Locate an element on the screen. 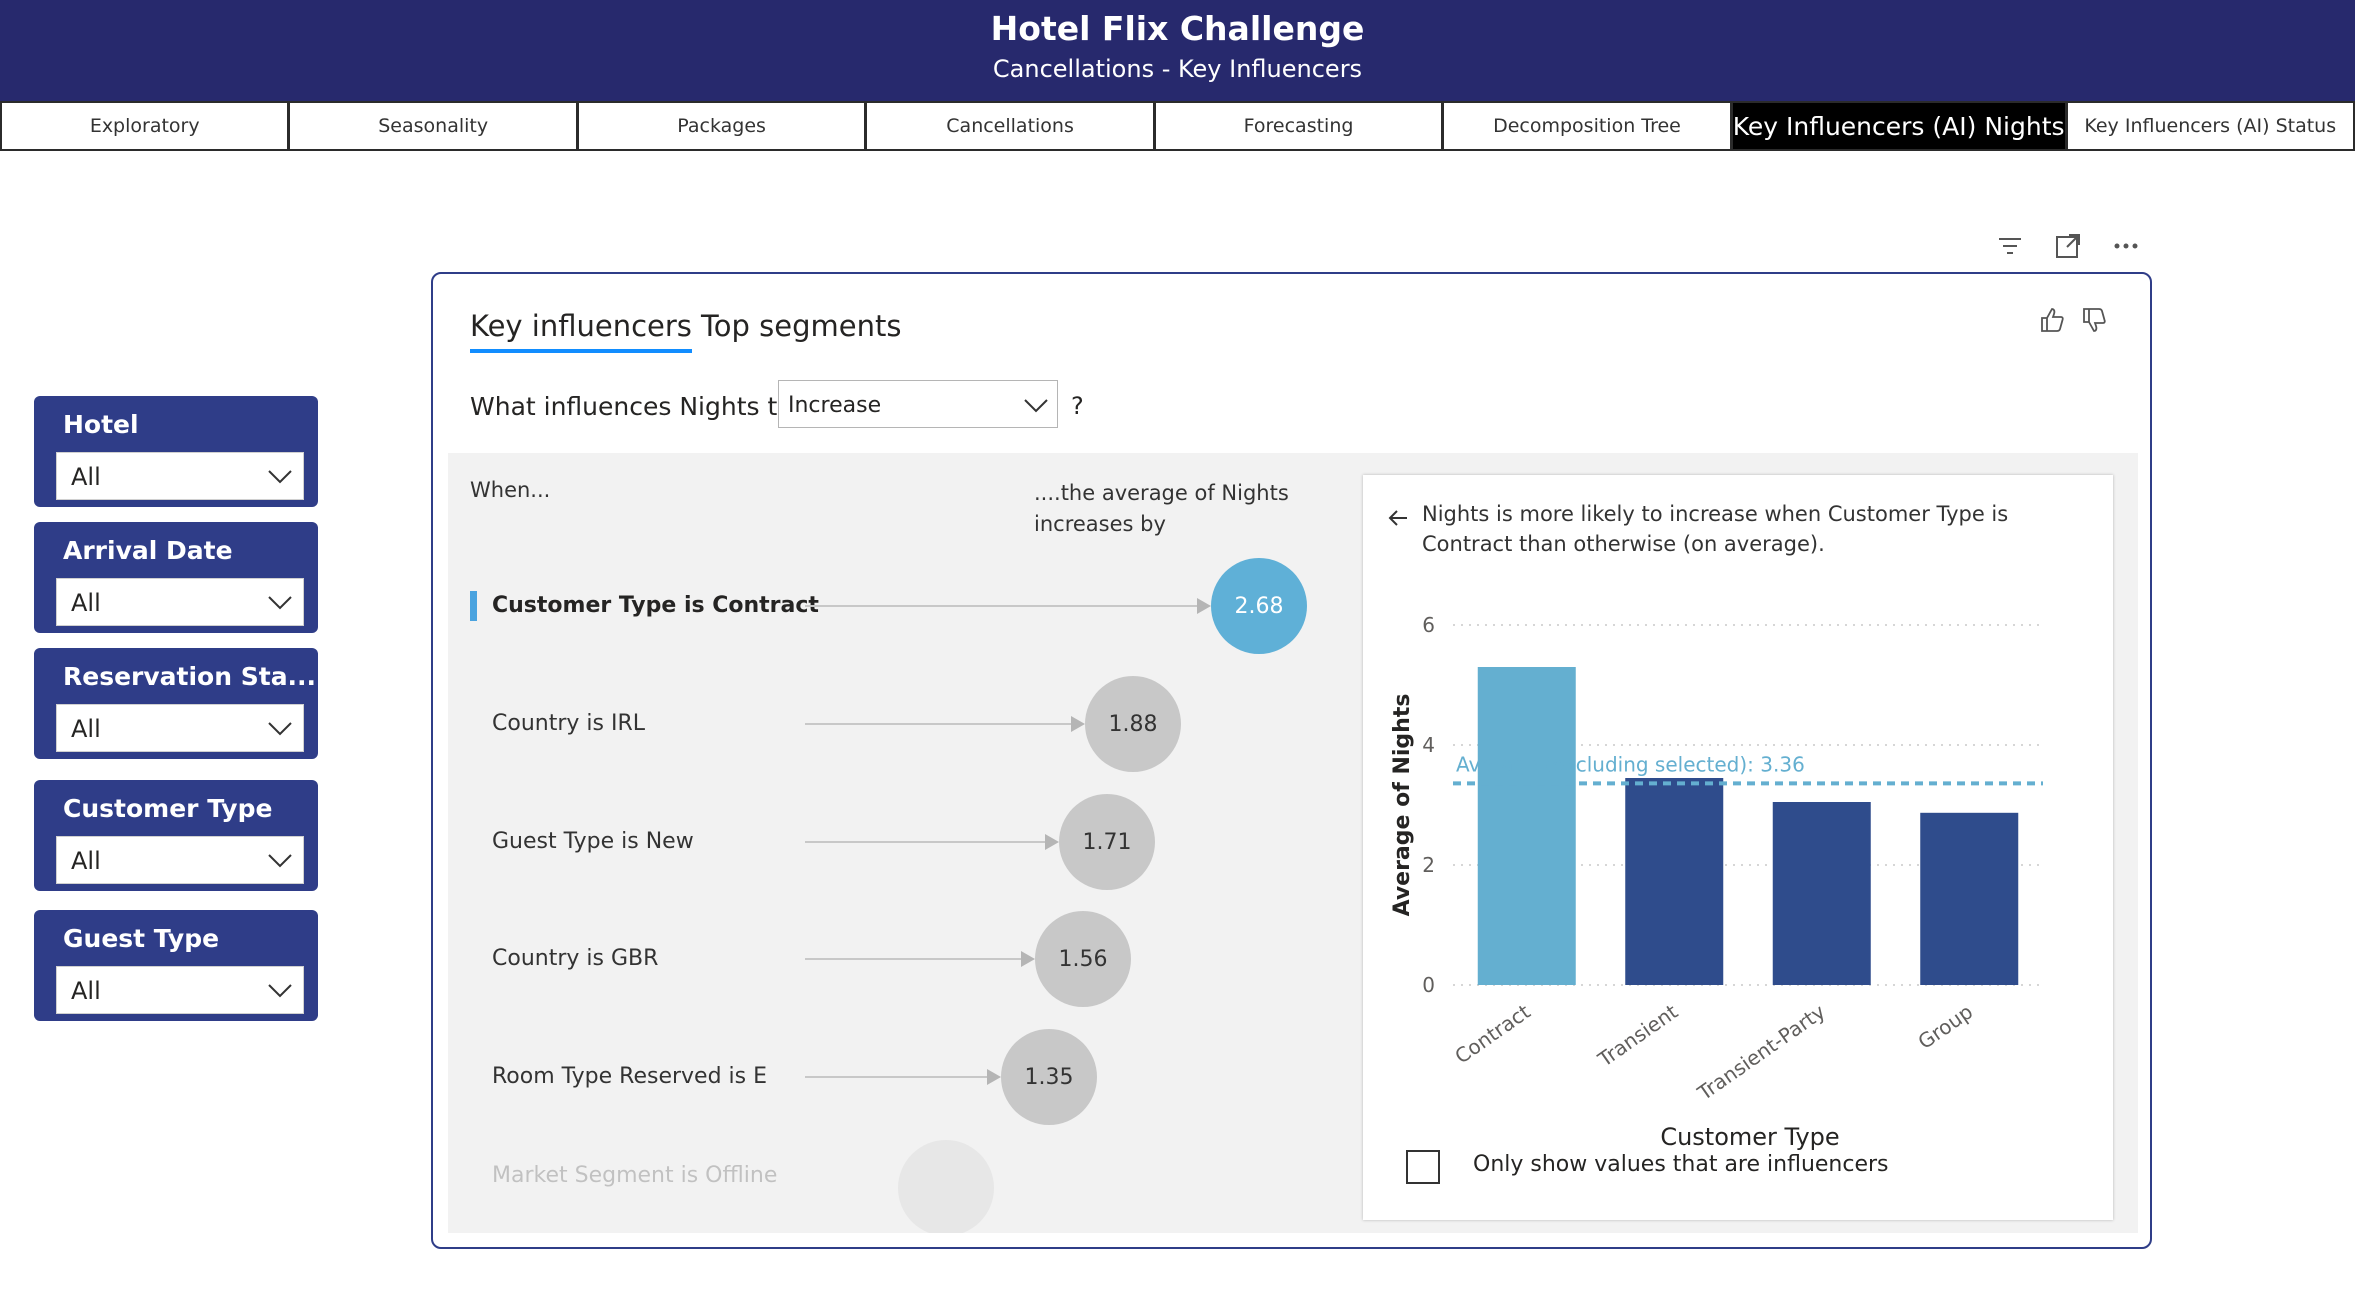 The width and height of the screenshot is (2355, 1300). filter-icon is located at coordinates (2010, 246).